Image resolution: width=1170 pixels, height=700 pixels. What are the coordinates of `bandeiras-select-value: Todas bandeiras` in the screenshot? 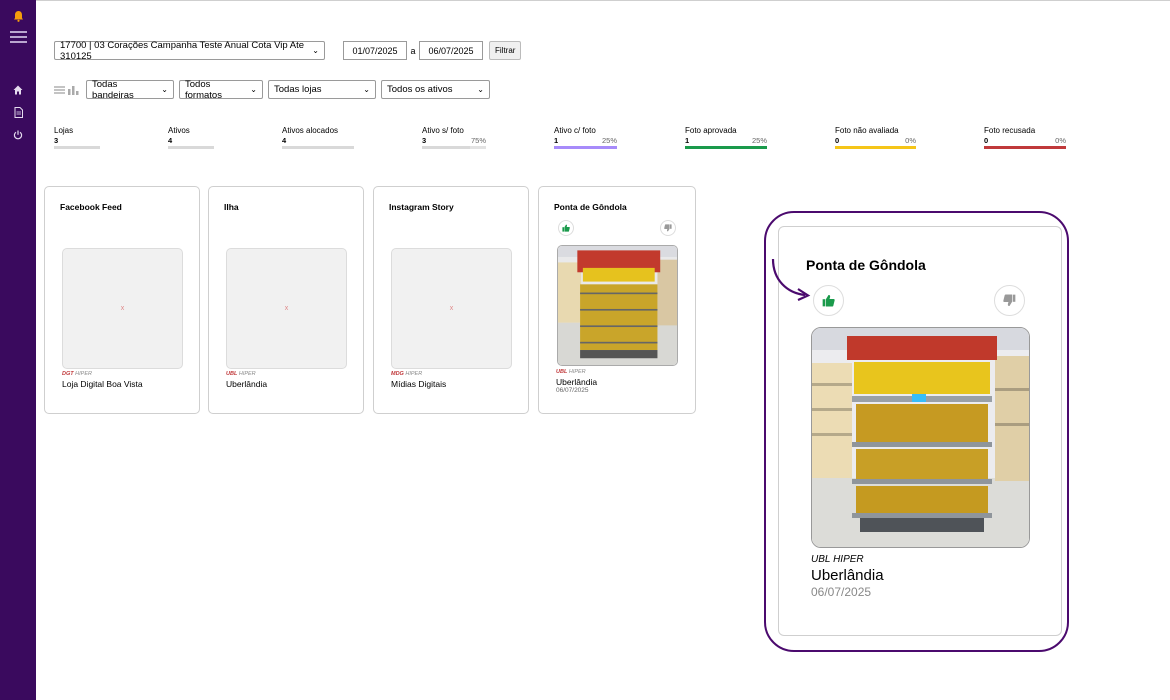 It's located at (113, 89).